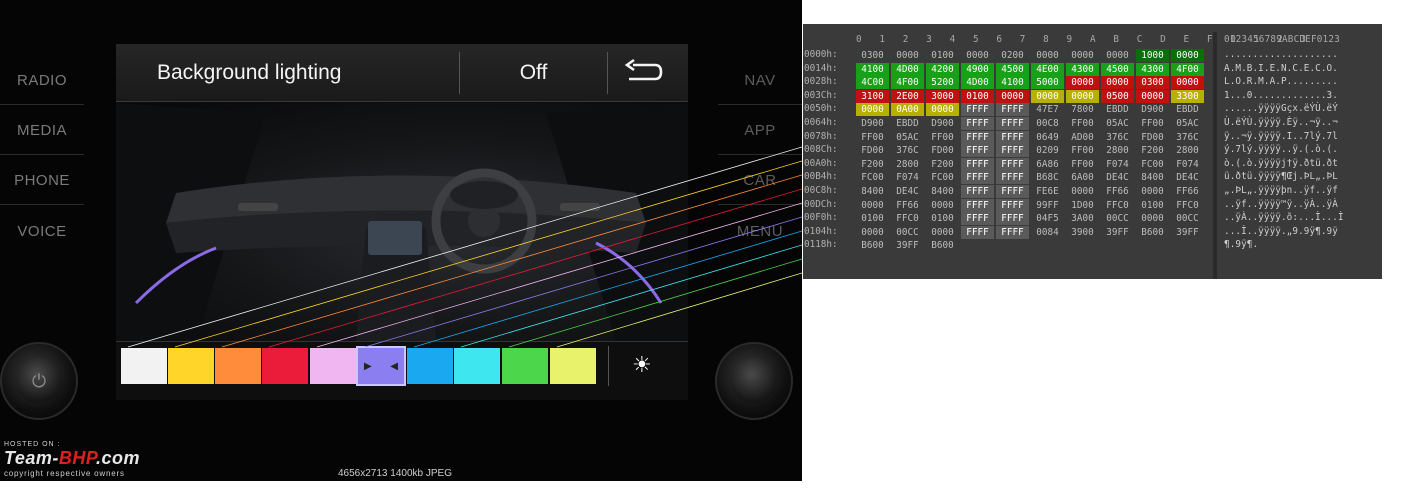 This screenshot has height=494, width=1415. What do you see at coordinates (1187, 96) in the screenshot?
I see `hex-cell: 3300` at bounding box center [1187, 96].